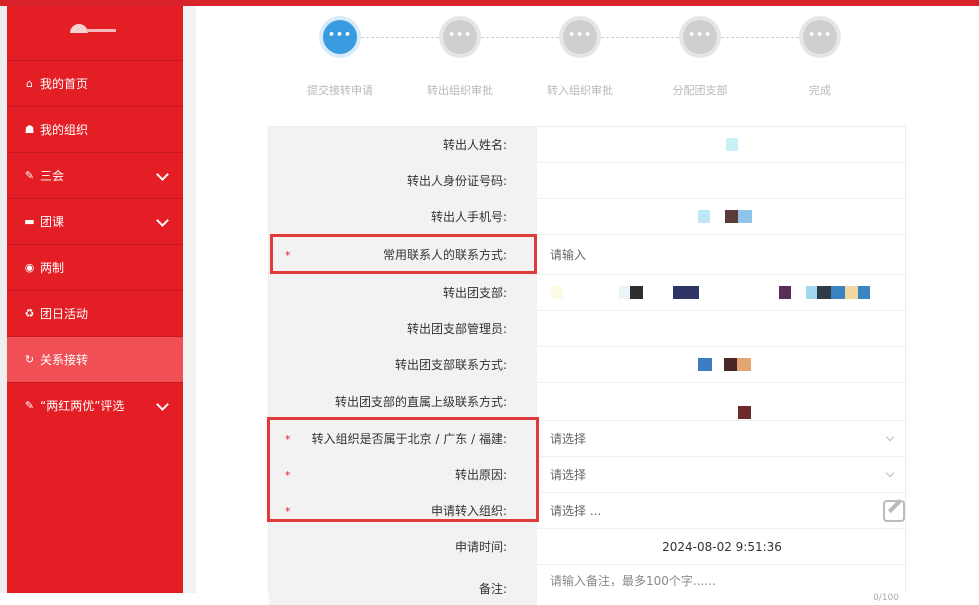 The width and height of the screenshot is (979, 605). What do you see at coordinates (722, 254) in the screenshot?
I see `contact-input: 请输入` at bounding box center [722, 254].